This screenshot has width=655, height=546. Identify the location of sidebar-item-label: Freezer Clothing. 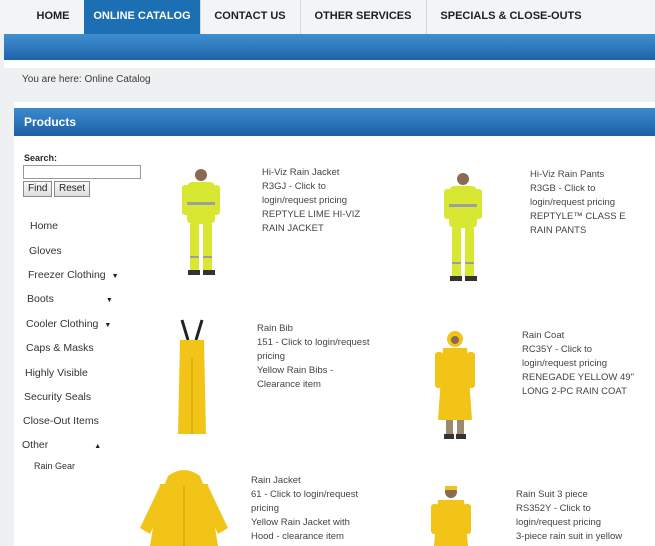
(67, 275).